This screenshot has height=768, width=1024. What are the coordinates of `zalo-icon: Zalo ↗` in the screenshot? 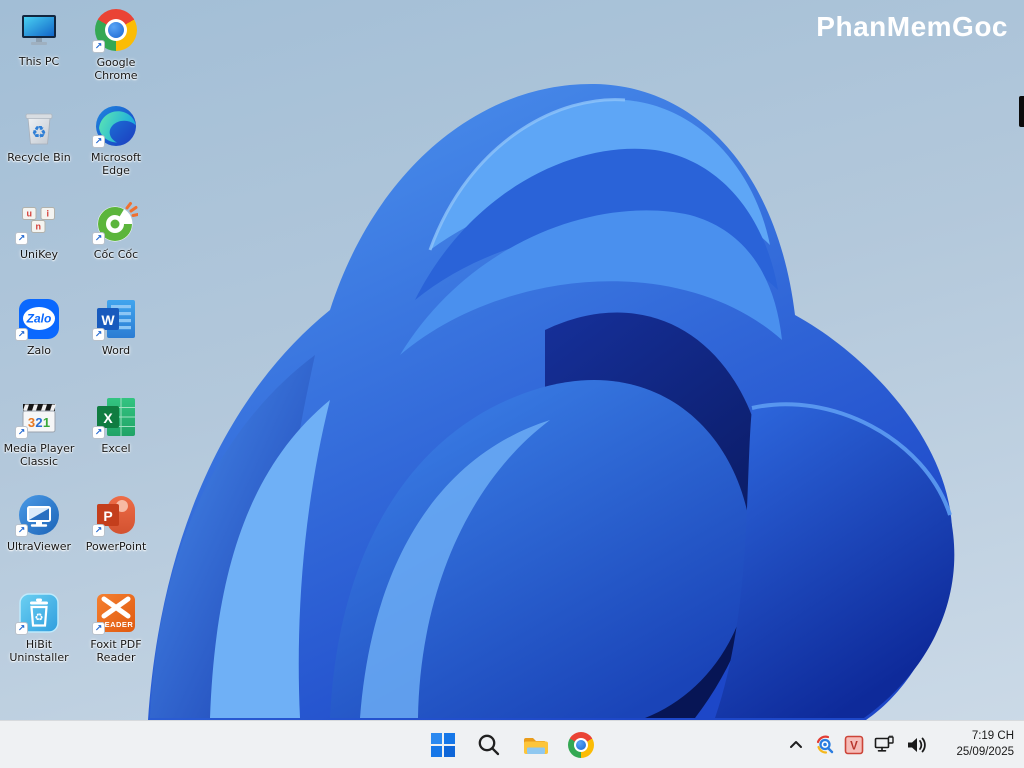 It's located at (38, 319).